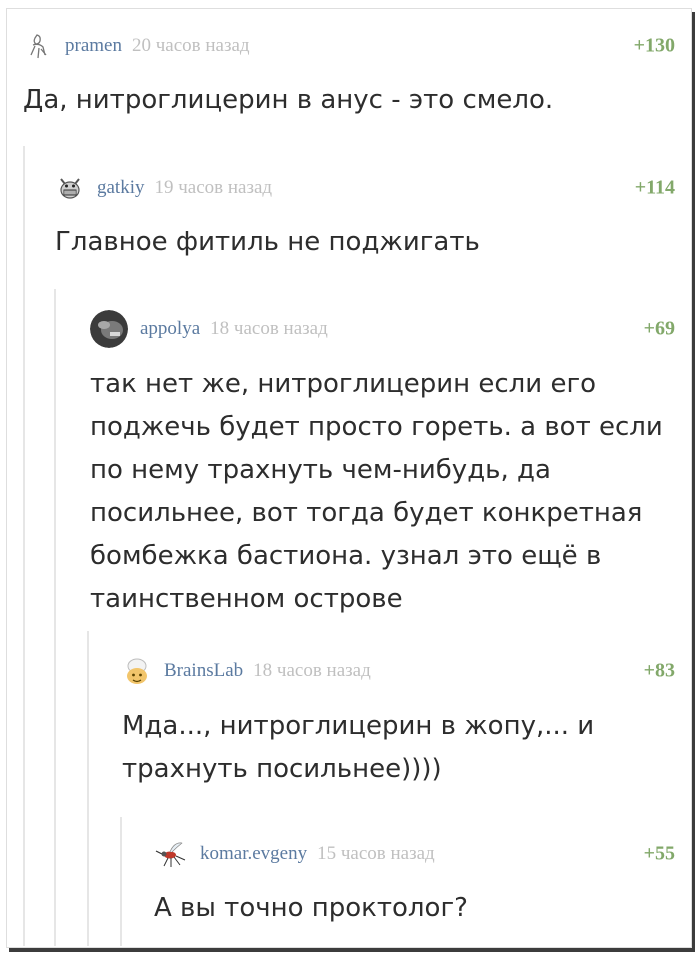 This screenshot has width=700, height=956. What do you see at coordinates (311, 908) in the screenshot?
I see `comment-text: А вы точно проктолог?` at bounding box center [311, 908].